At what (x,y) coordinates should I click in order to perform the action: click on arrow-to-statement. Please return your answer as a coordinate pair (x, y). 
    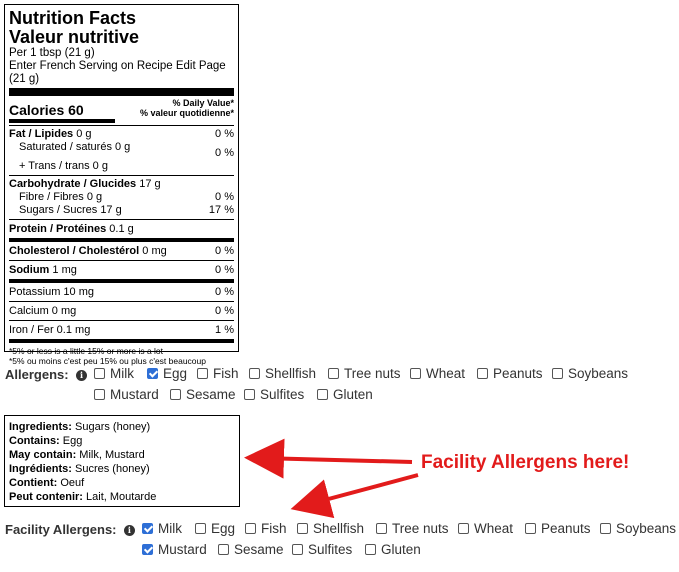
    Looking at the image, I should click on (328, 458).